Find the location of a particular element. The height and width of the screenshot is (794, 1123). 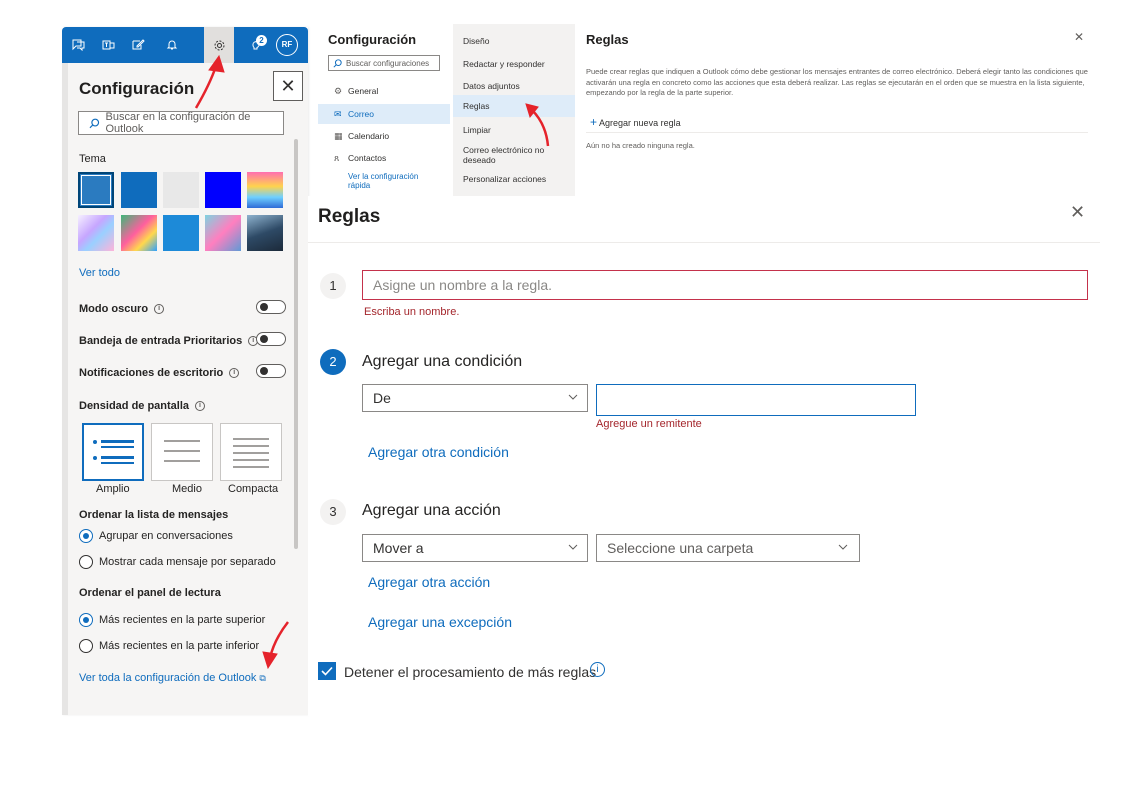

desktop-notifications-toggle is located at coordinates (271, 371).